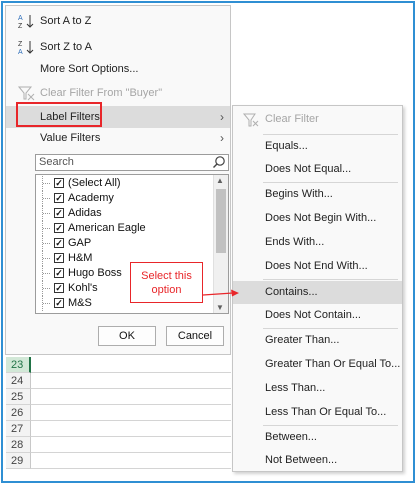 The width and height of the screenshot is (418, 486). I want to click on sort-a-to-z-label: Sort A to Z, so click(66, 21).